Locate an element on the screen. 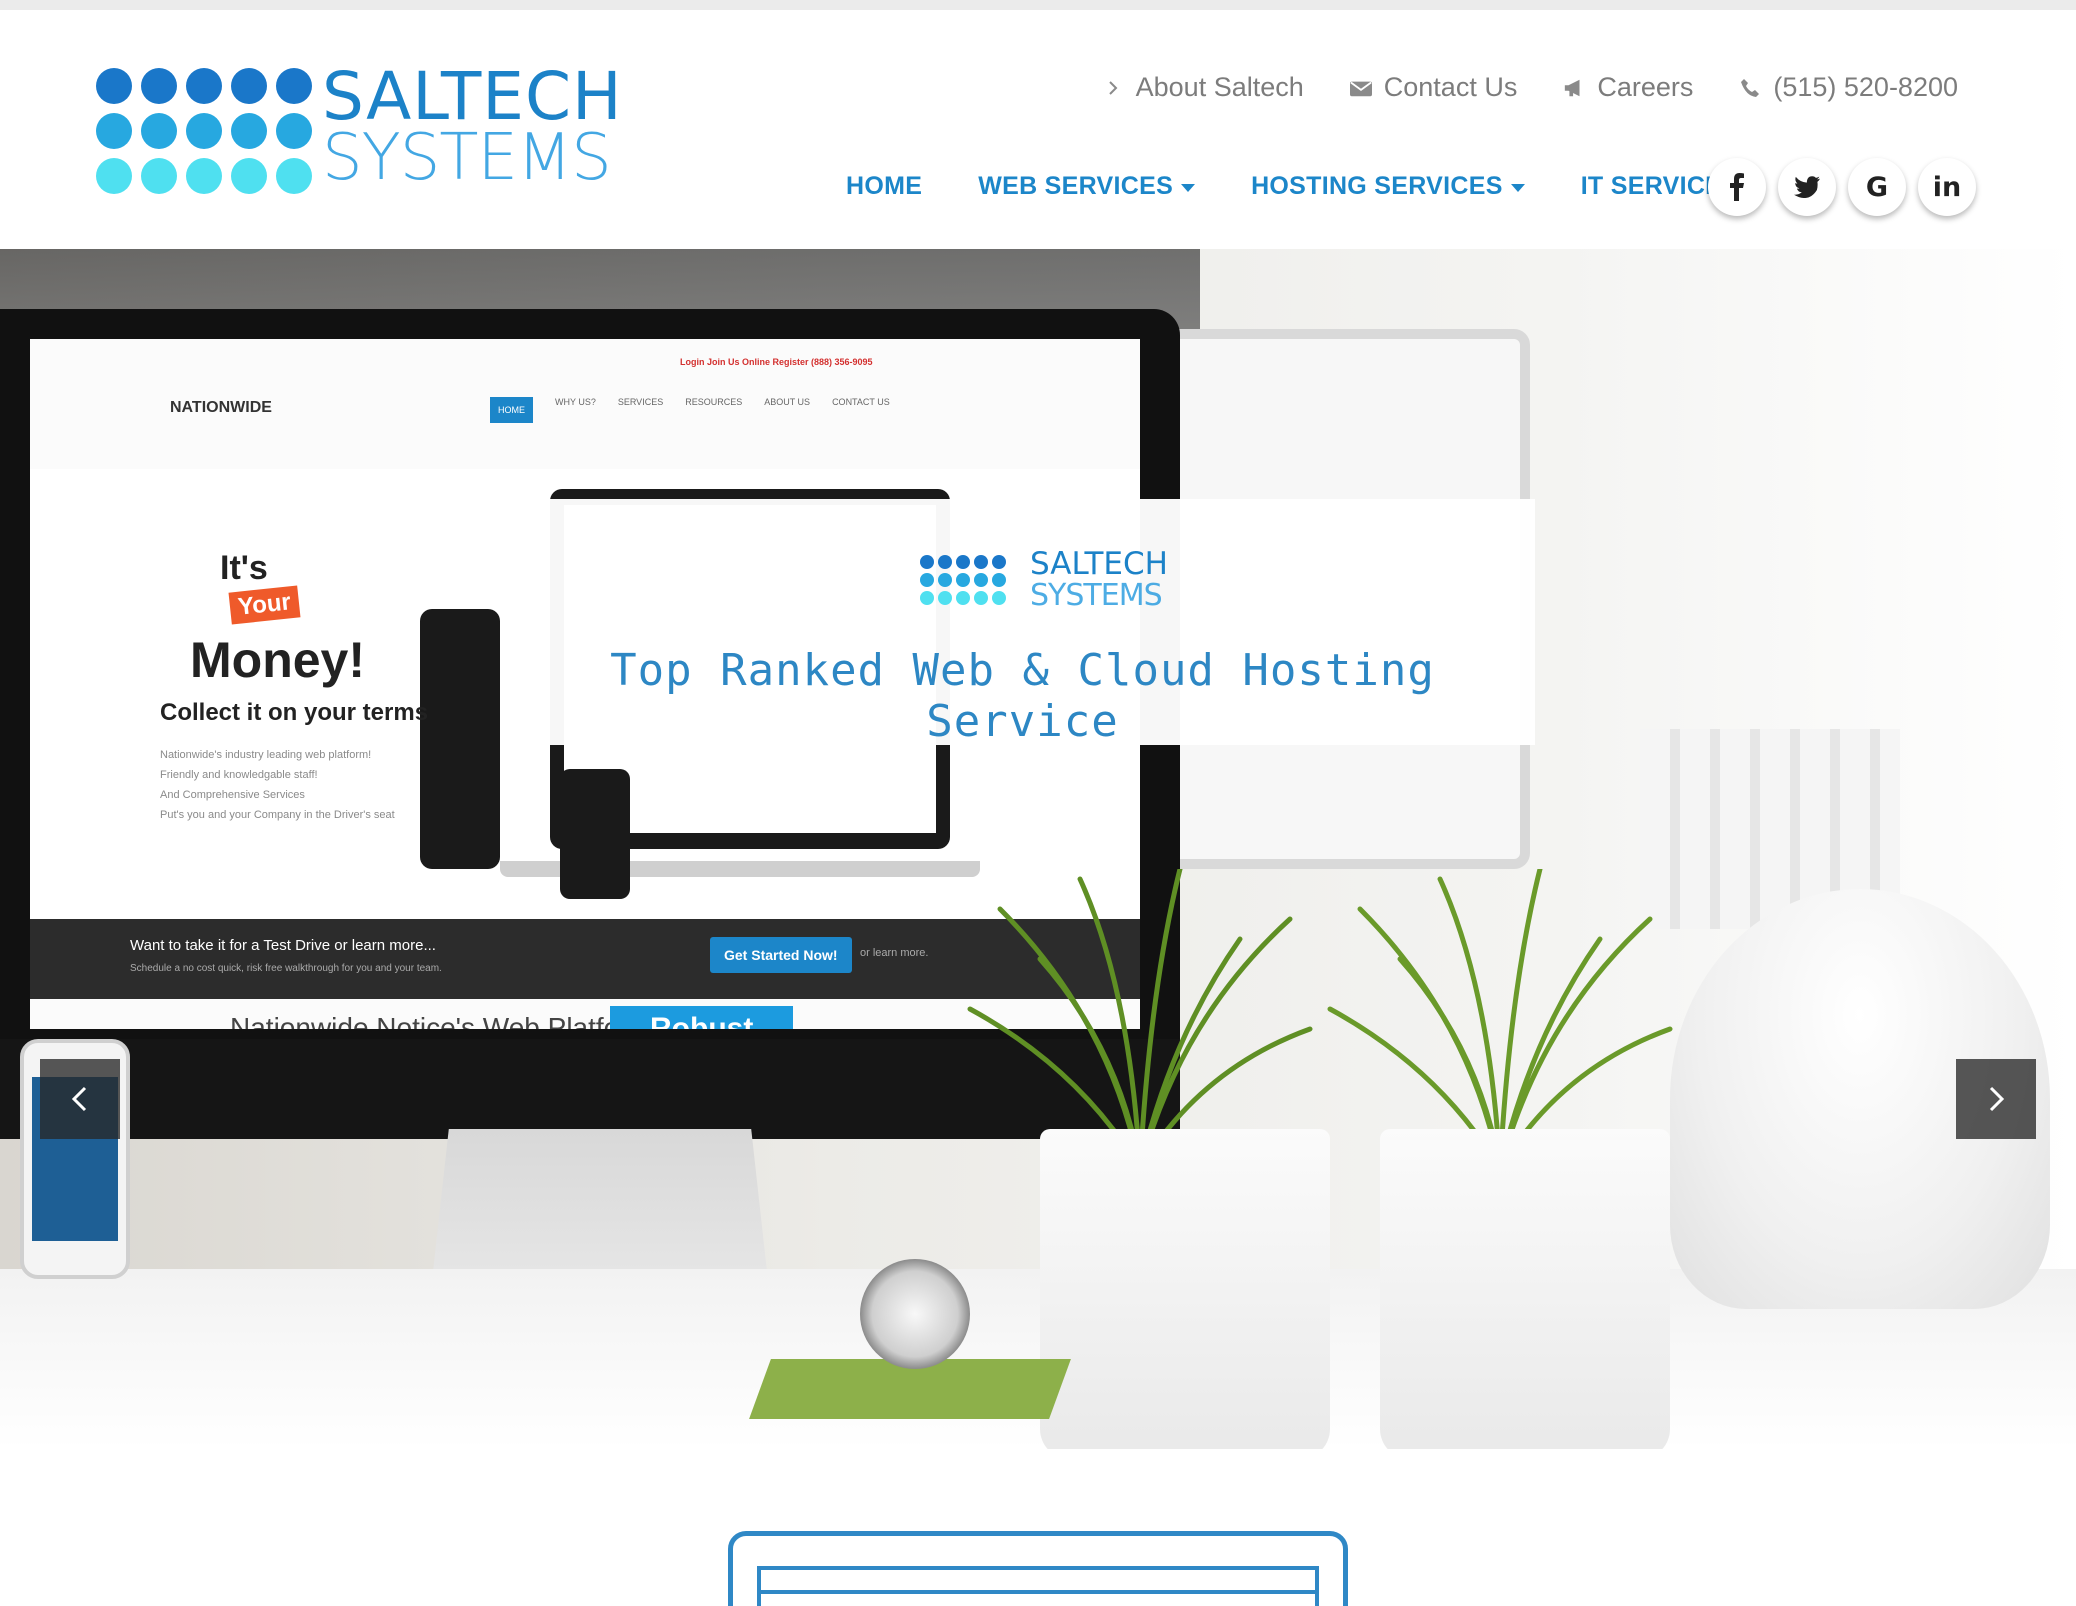 This screenshot has width=2076, height=1606. megaphone-icon is located at coordinates (1574, 88).